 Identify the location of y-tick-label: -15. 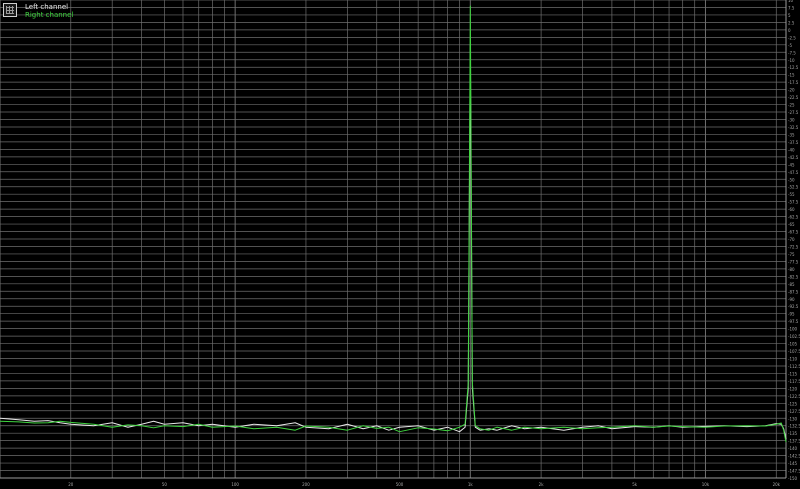
(791, 75).